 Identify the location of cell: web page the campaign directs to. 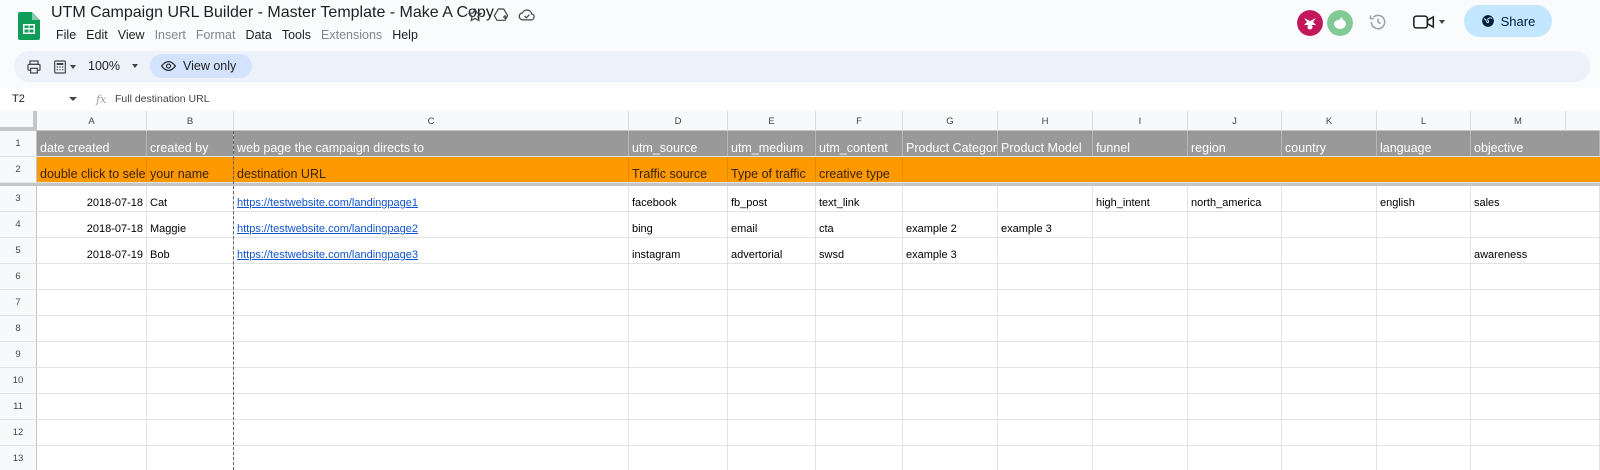
(431, 143).